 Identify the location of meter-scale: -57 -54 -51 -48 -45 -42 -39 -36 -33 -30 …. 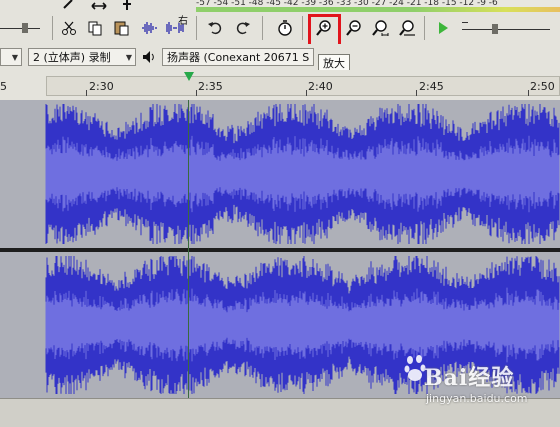
(378, 3).